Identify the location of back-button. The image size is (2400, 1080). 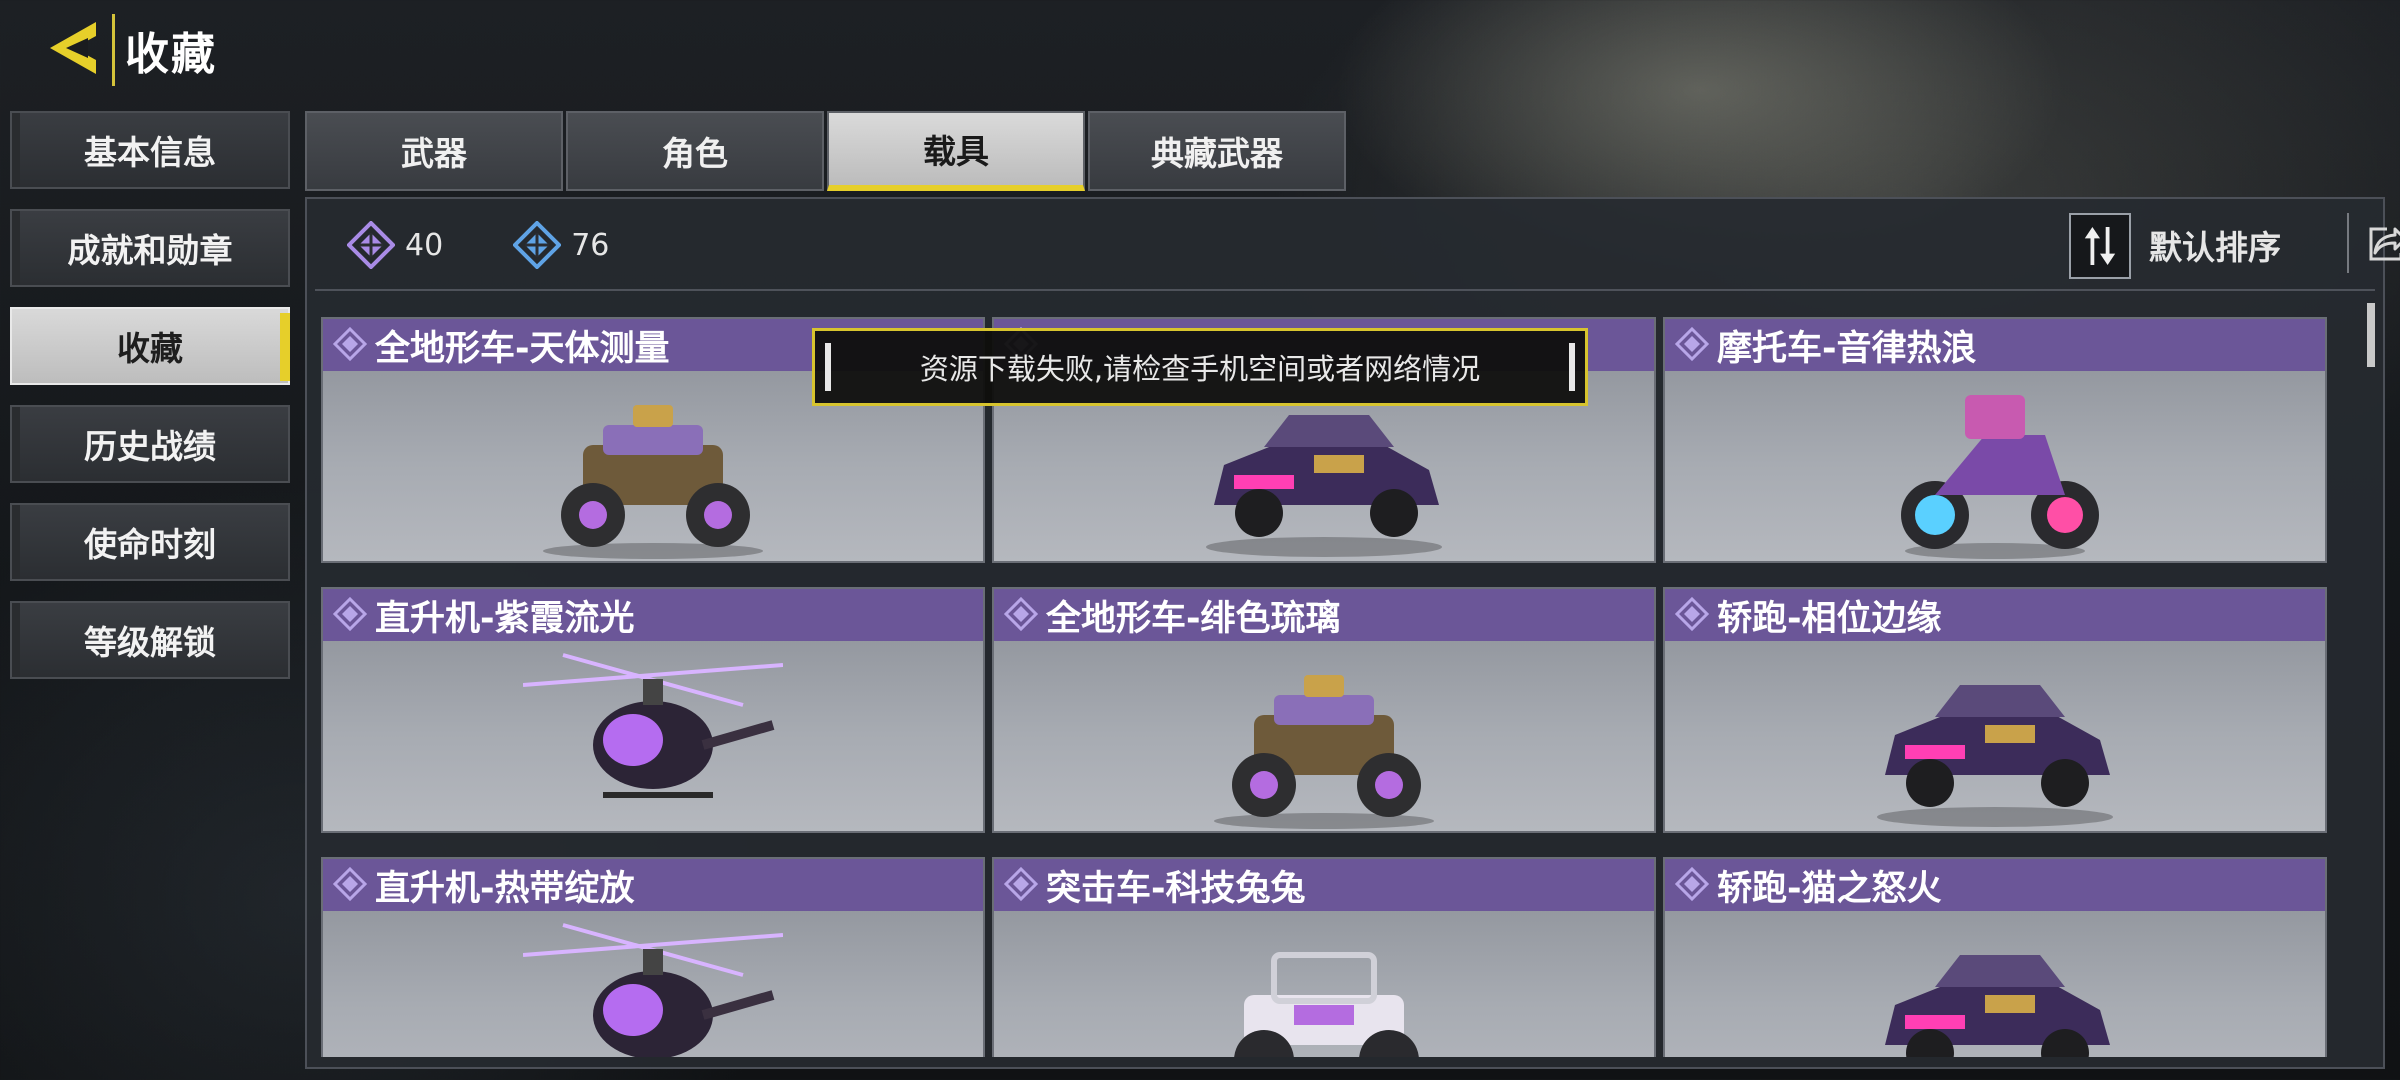
(74, 48).